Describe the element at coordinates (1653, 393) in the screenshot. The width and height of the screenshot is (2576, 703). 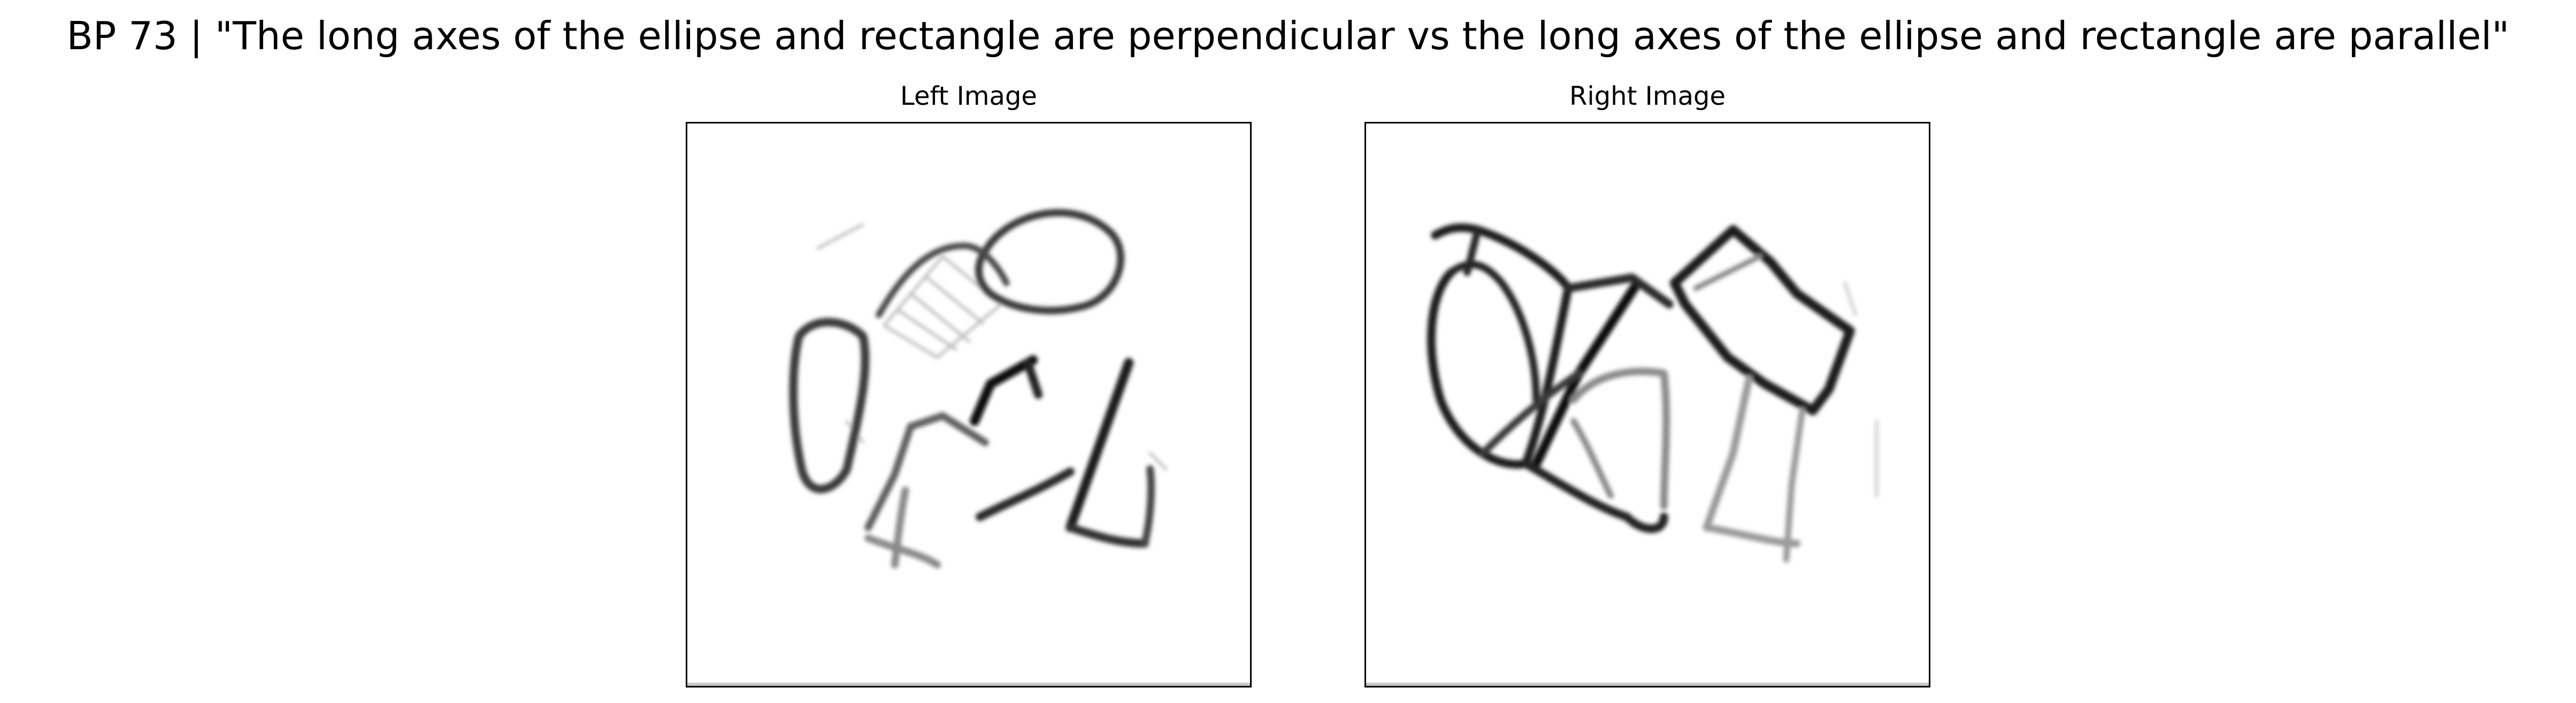
I see `right-sketch-image` at that location.